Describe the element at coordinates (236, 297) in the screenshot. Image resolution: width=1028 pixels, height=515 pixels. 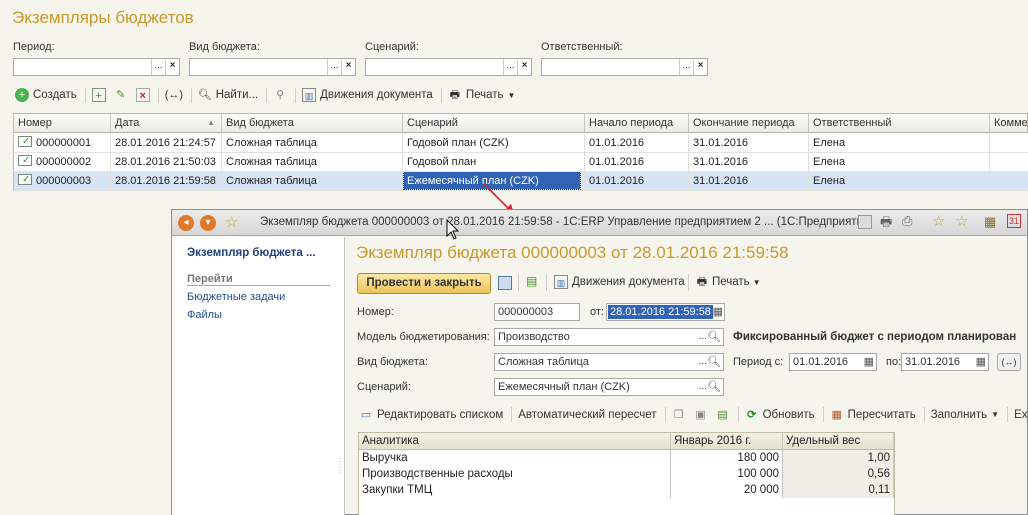
I see `nav-link-budget-tasks: Бюджетные задачи` at that location.